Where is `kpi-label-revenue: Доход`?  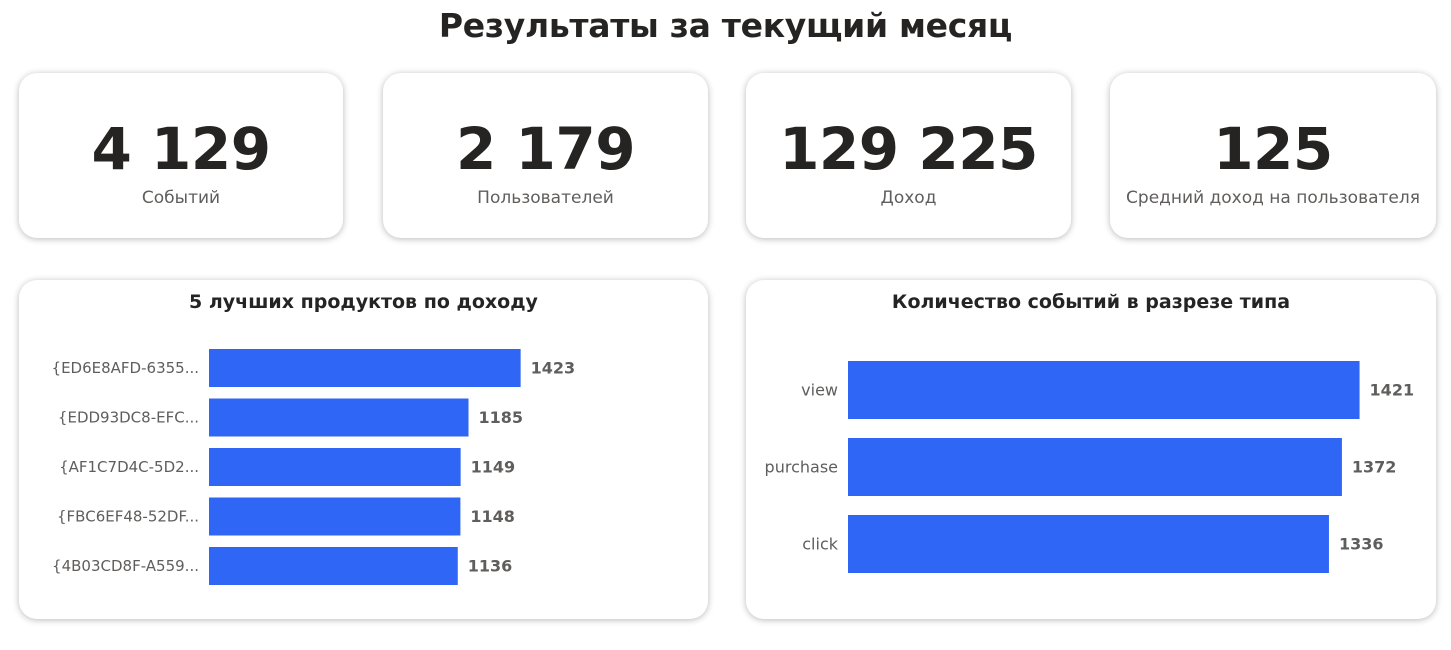
kpi-label-revenue: Доход is located at coordinates (908, 198).